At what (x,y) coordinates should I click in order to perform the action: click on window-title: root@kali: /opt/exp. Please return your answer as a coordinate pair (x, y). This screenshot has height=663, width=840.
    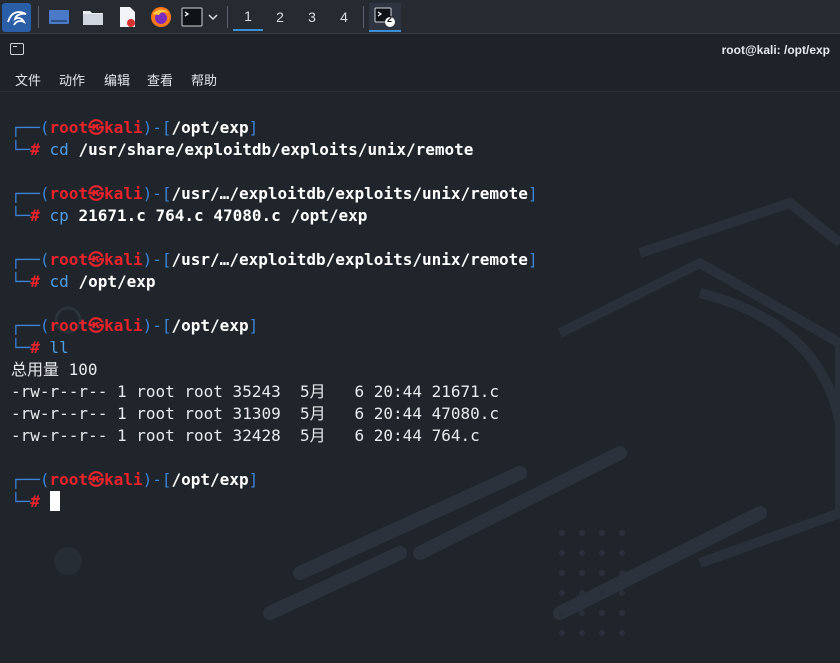
    Looking at the image, I should click on (775, 50).